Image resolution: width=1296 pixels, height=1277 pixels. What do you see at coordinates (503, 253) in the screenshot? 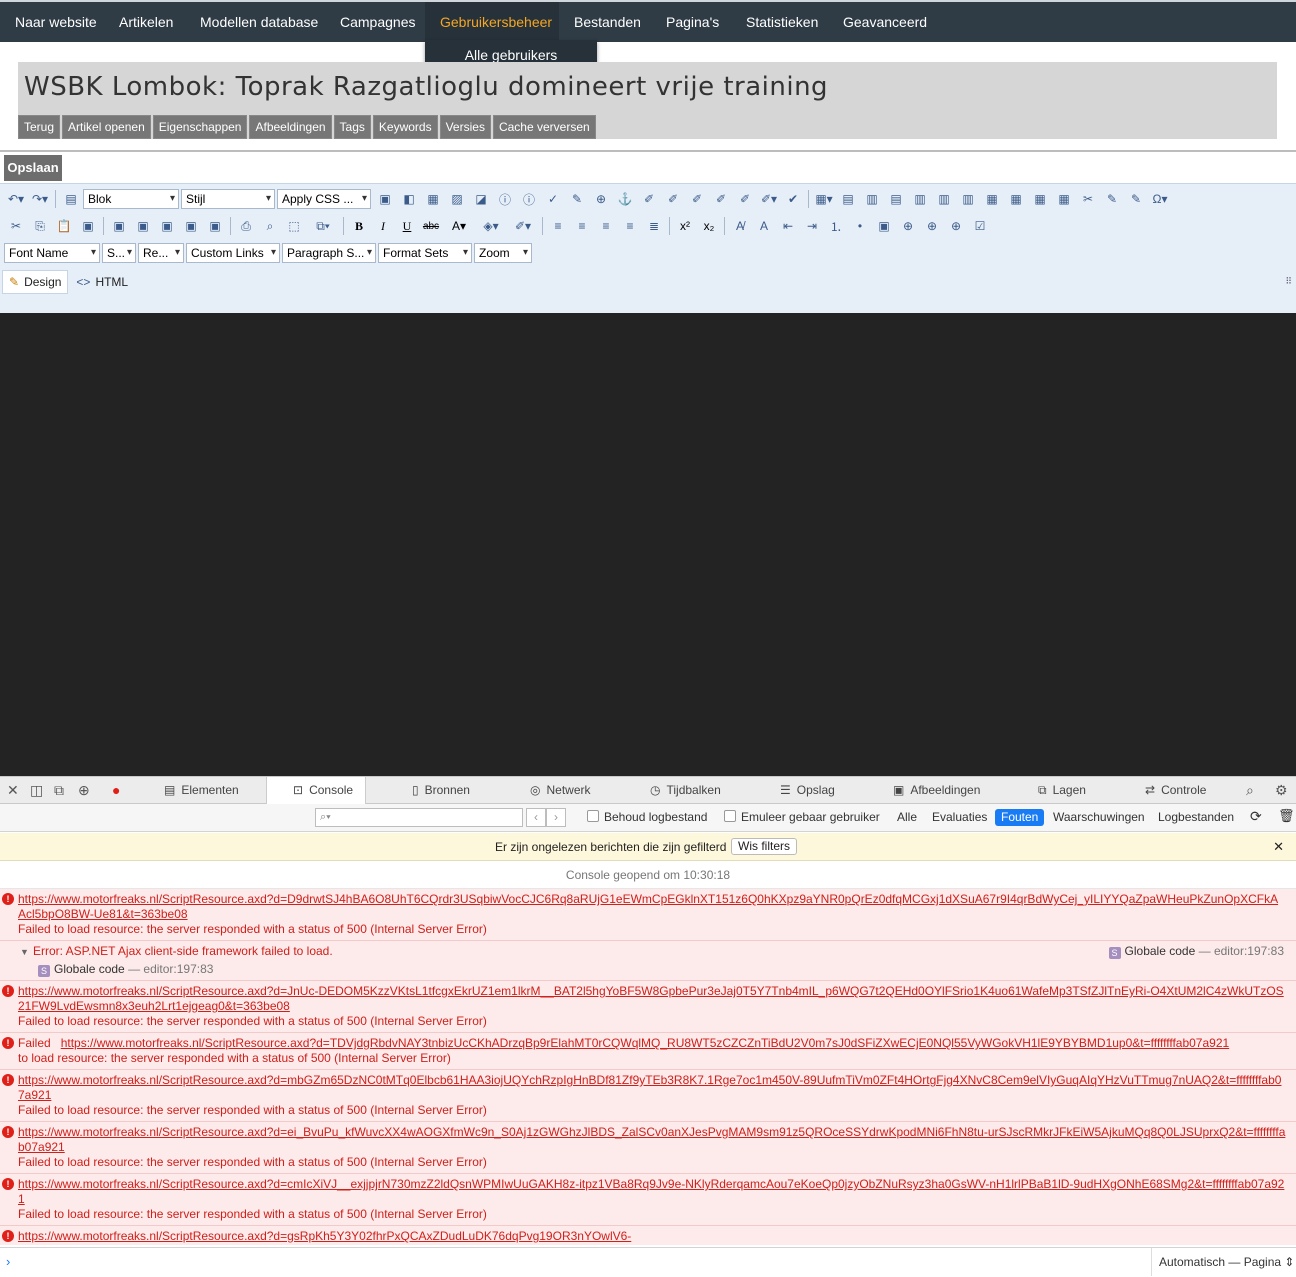
I see `zoom-select: Zoom` at bounding box center [503, 253].